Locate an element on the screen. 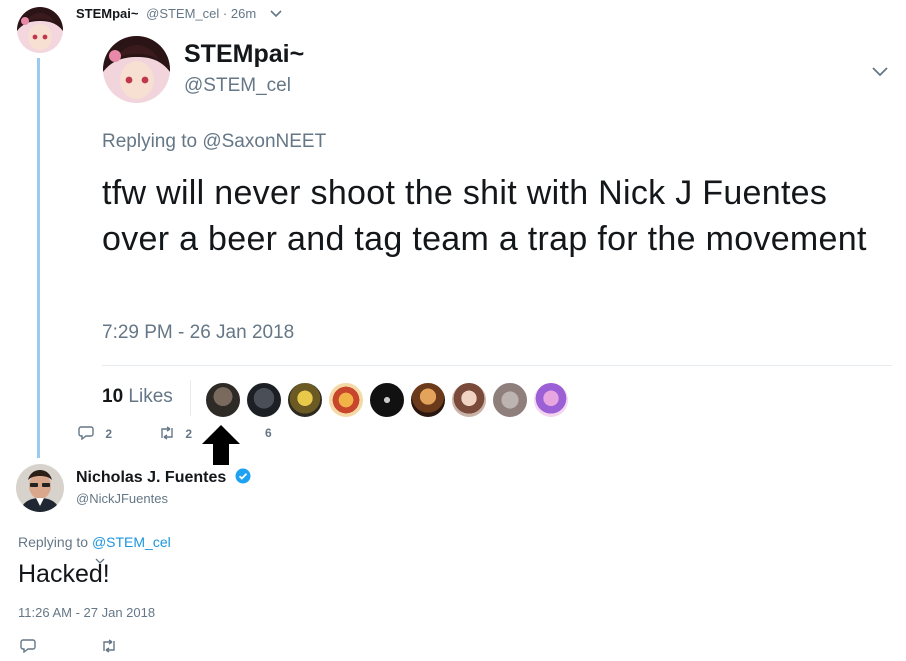 The width and height of the screenshot is (906, 661). divider is located at coordinates (497, 365).